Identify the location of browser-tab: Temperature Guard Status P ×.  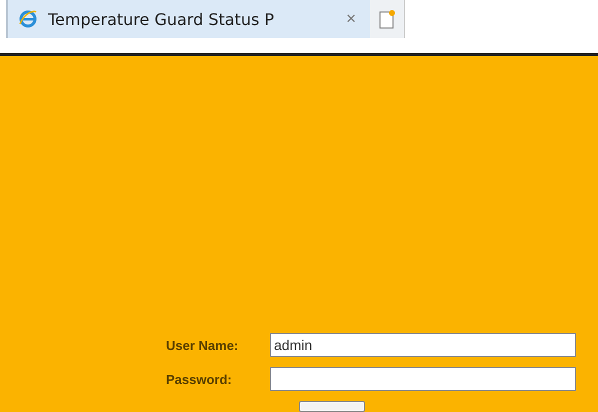
(188, 19).